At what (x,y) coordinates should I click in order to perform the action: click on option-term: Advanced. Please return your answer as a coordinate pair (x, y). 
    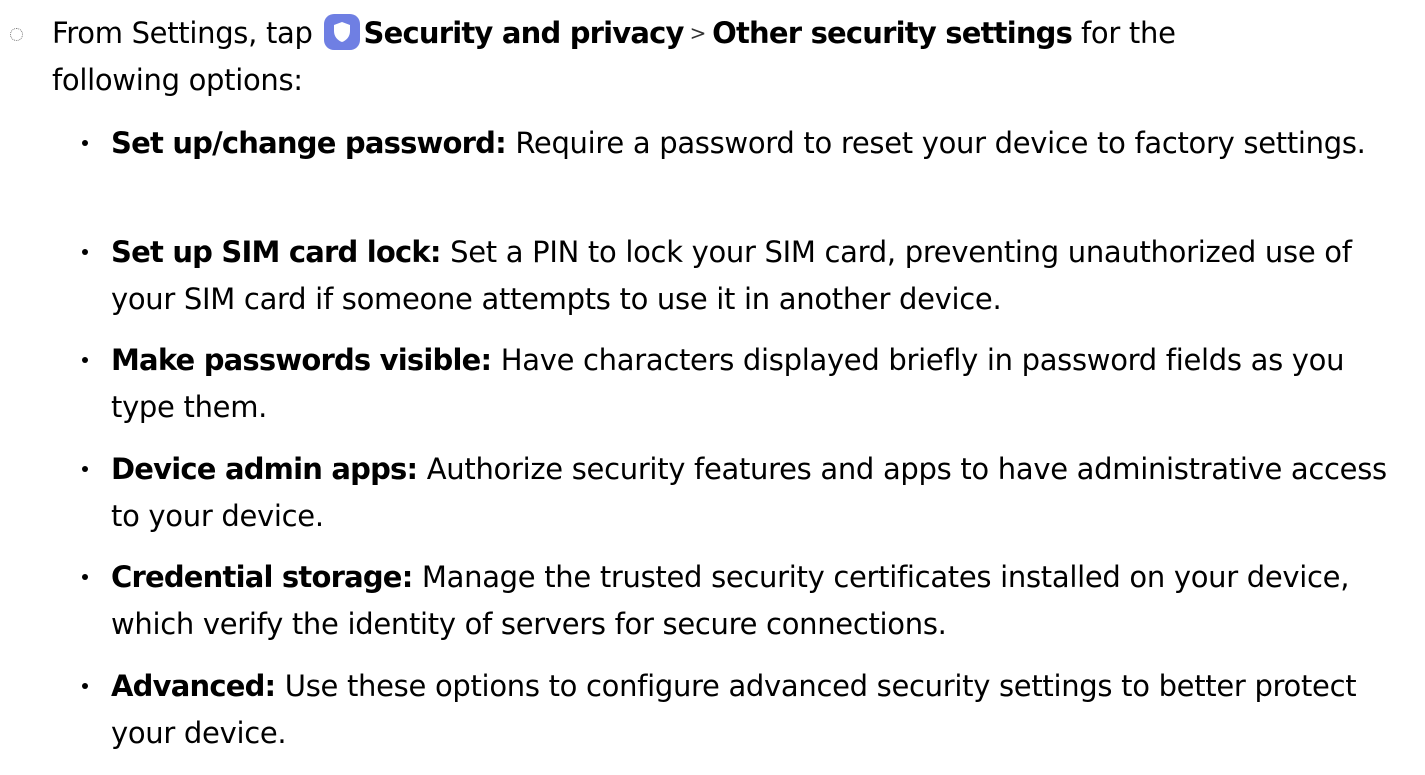
    Looking at the image, I should click on (188, 685).